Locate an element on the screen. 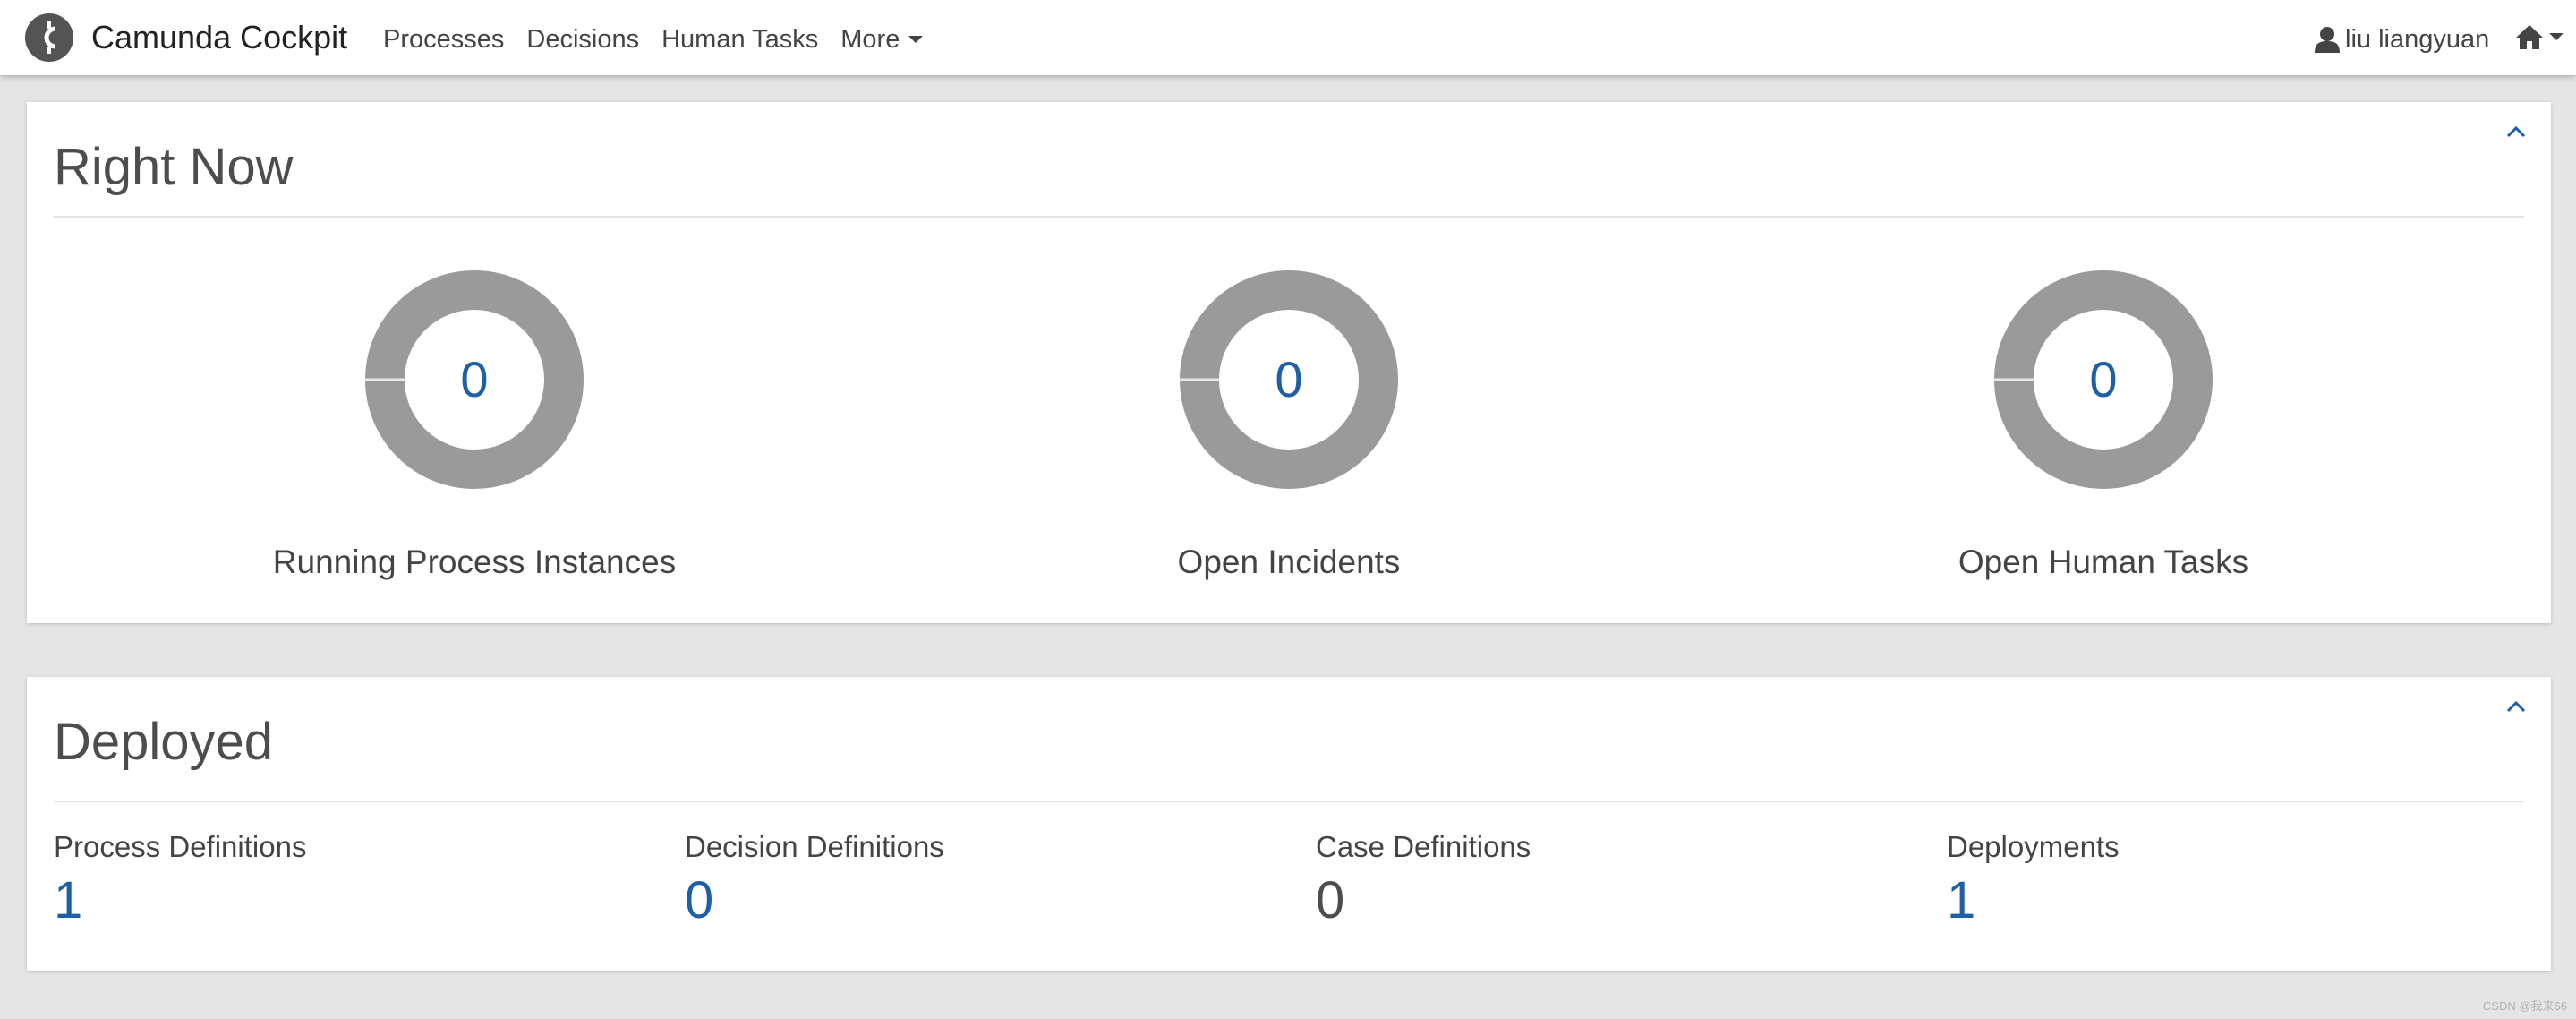 This screenshot has height=1019, width=2576. deployed-case-definitions: Case Definitions 0 is located at coordinates (1423, 881).